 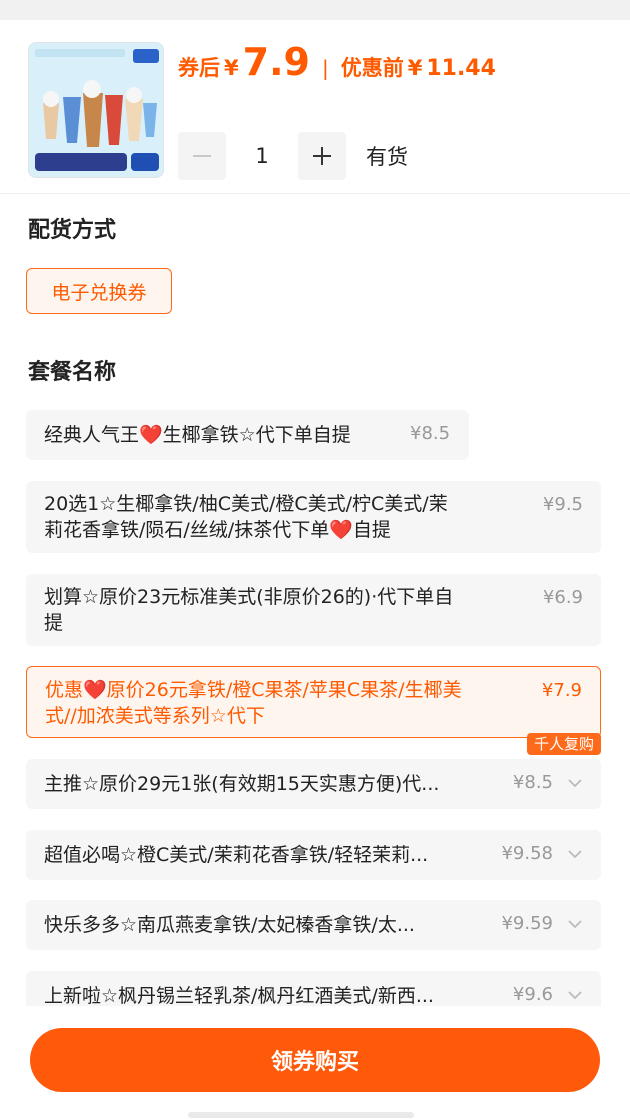 I want to click on quantity-value: 1, so click(x=262, y=156).